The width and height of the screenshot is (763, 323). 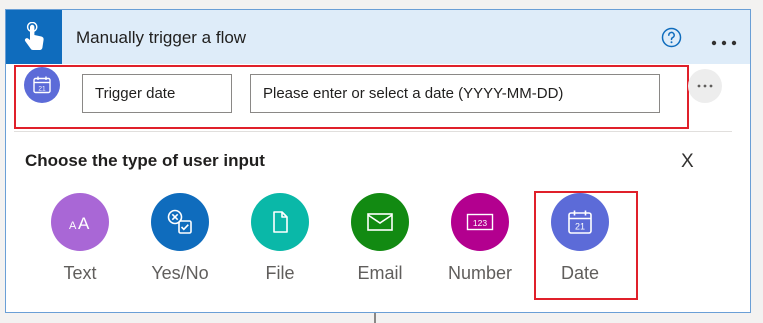 I want to click on input-type-text: A A Text, so click(x=80, y=238).